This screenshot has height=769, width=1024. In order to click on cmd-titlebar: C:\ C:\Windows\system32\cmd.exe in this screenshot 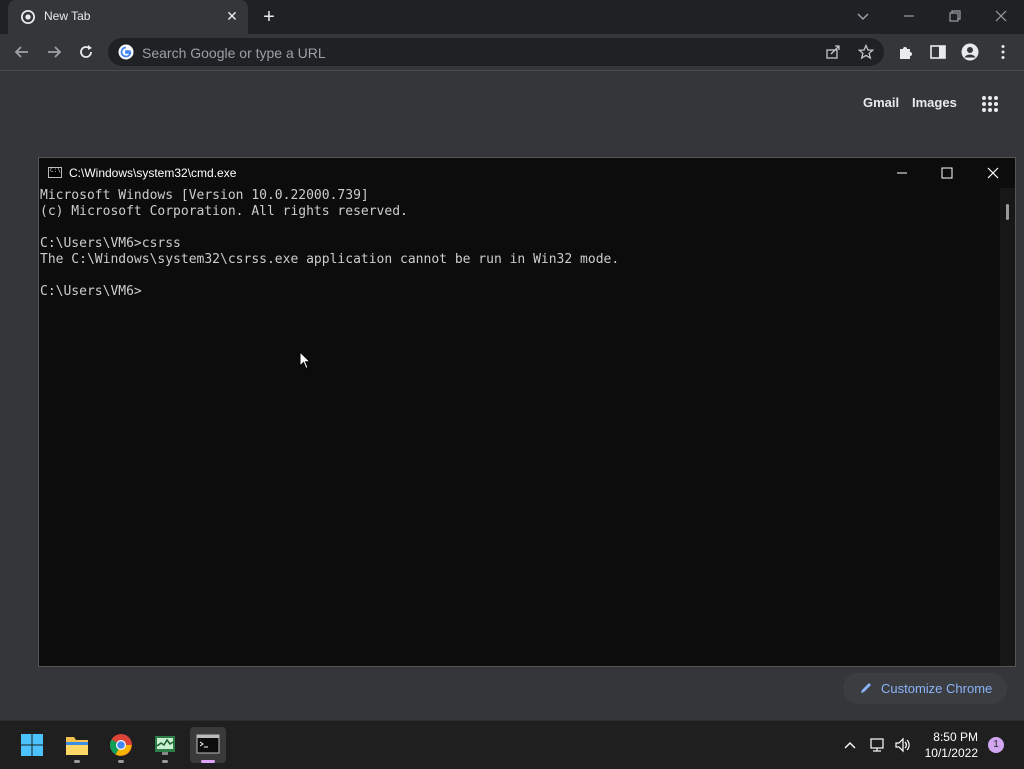, I will do `click(527, 173)`.